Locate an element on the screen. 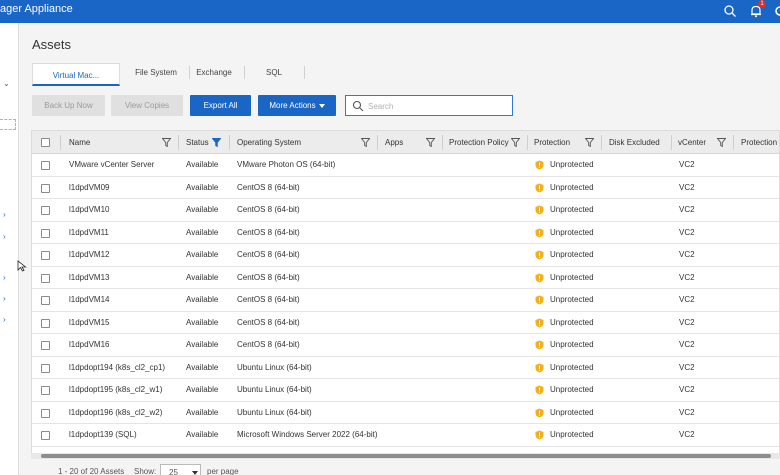 The image size is (780, 475). asset-name: l1dpdopt195 (k8s_cl2_w1) is located at coordinates (115, 390).